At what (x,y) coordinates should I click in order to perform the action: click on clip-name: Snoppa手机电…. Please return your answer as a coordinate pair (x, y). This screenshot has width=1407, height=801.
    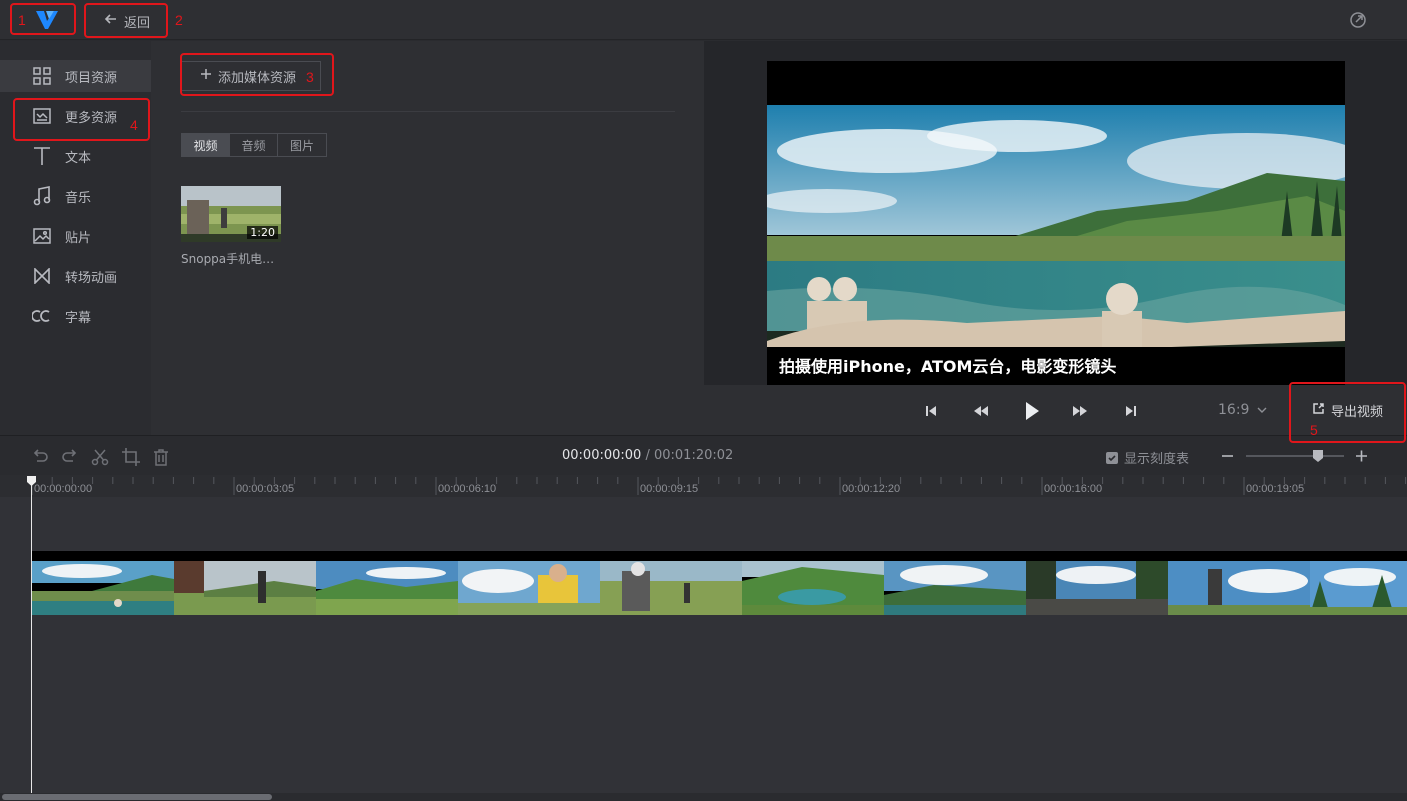
    Looking at the image, I should click on (228, 259).